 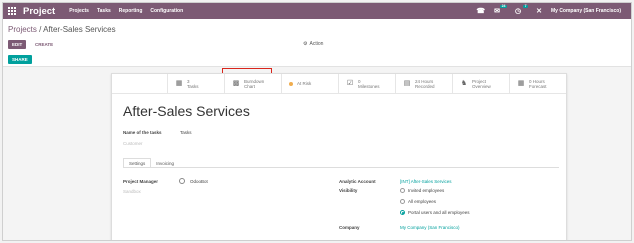 What do you see at coordinates (357, 181) in the screenshot?
I see `analytic-account-label: Analytic Account` at bounding box center [357, 181].